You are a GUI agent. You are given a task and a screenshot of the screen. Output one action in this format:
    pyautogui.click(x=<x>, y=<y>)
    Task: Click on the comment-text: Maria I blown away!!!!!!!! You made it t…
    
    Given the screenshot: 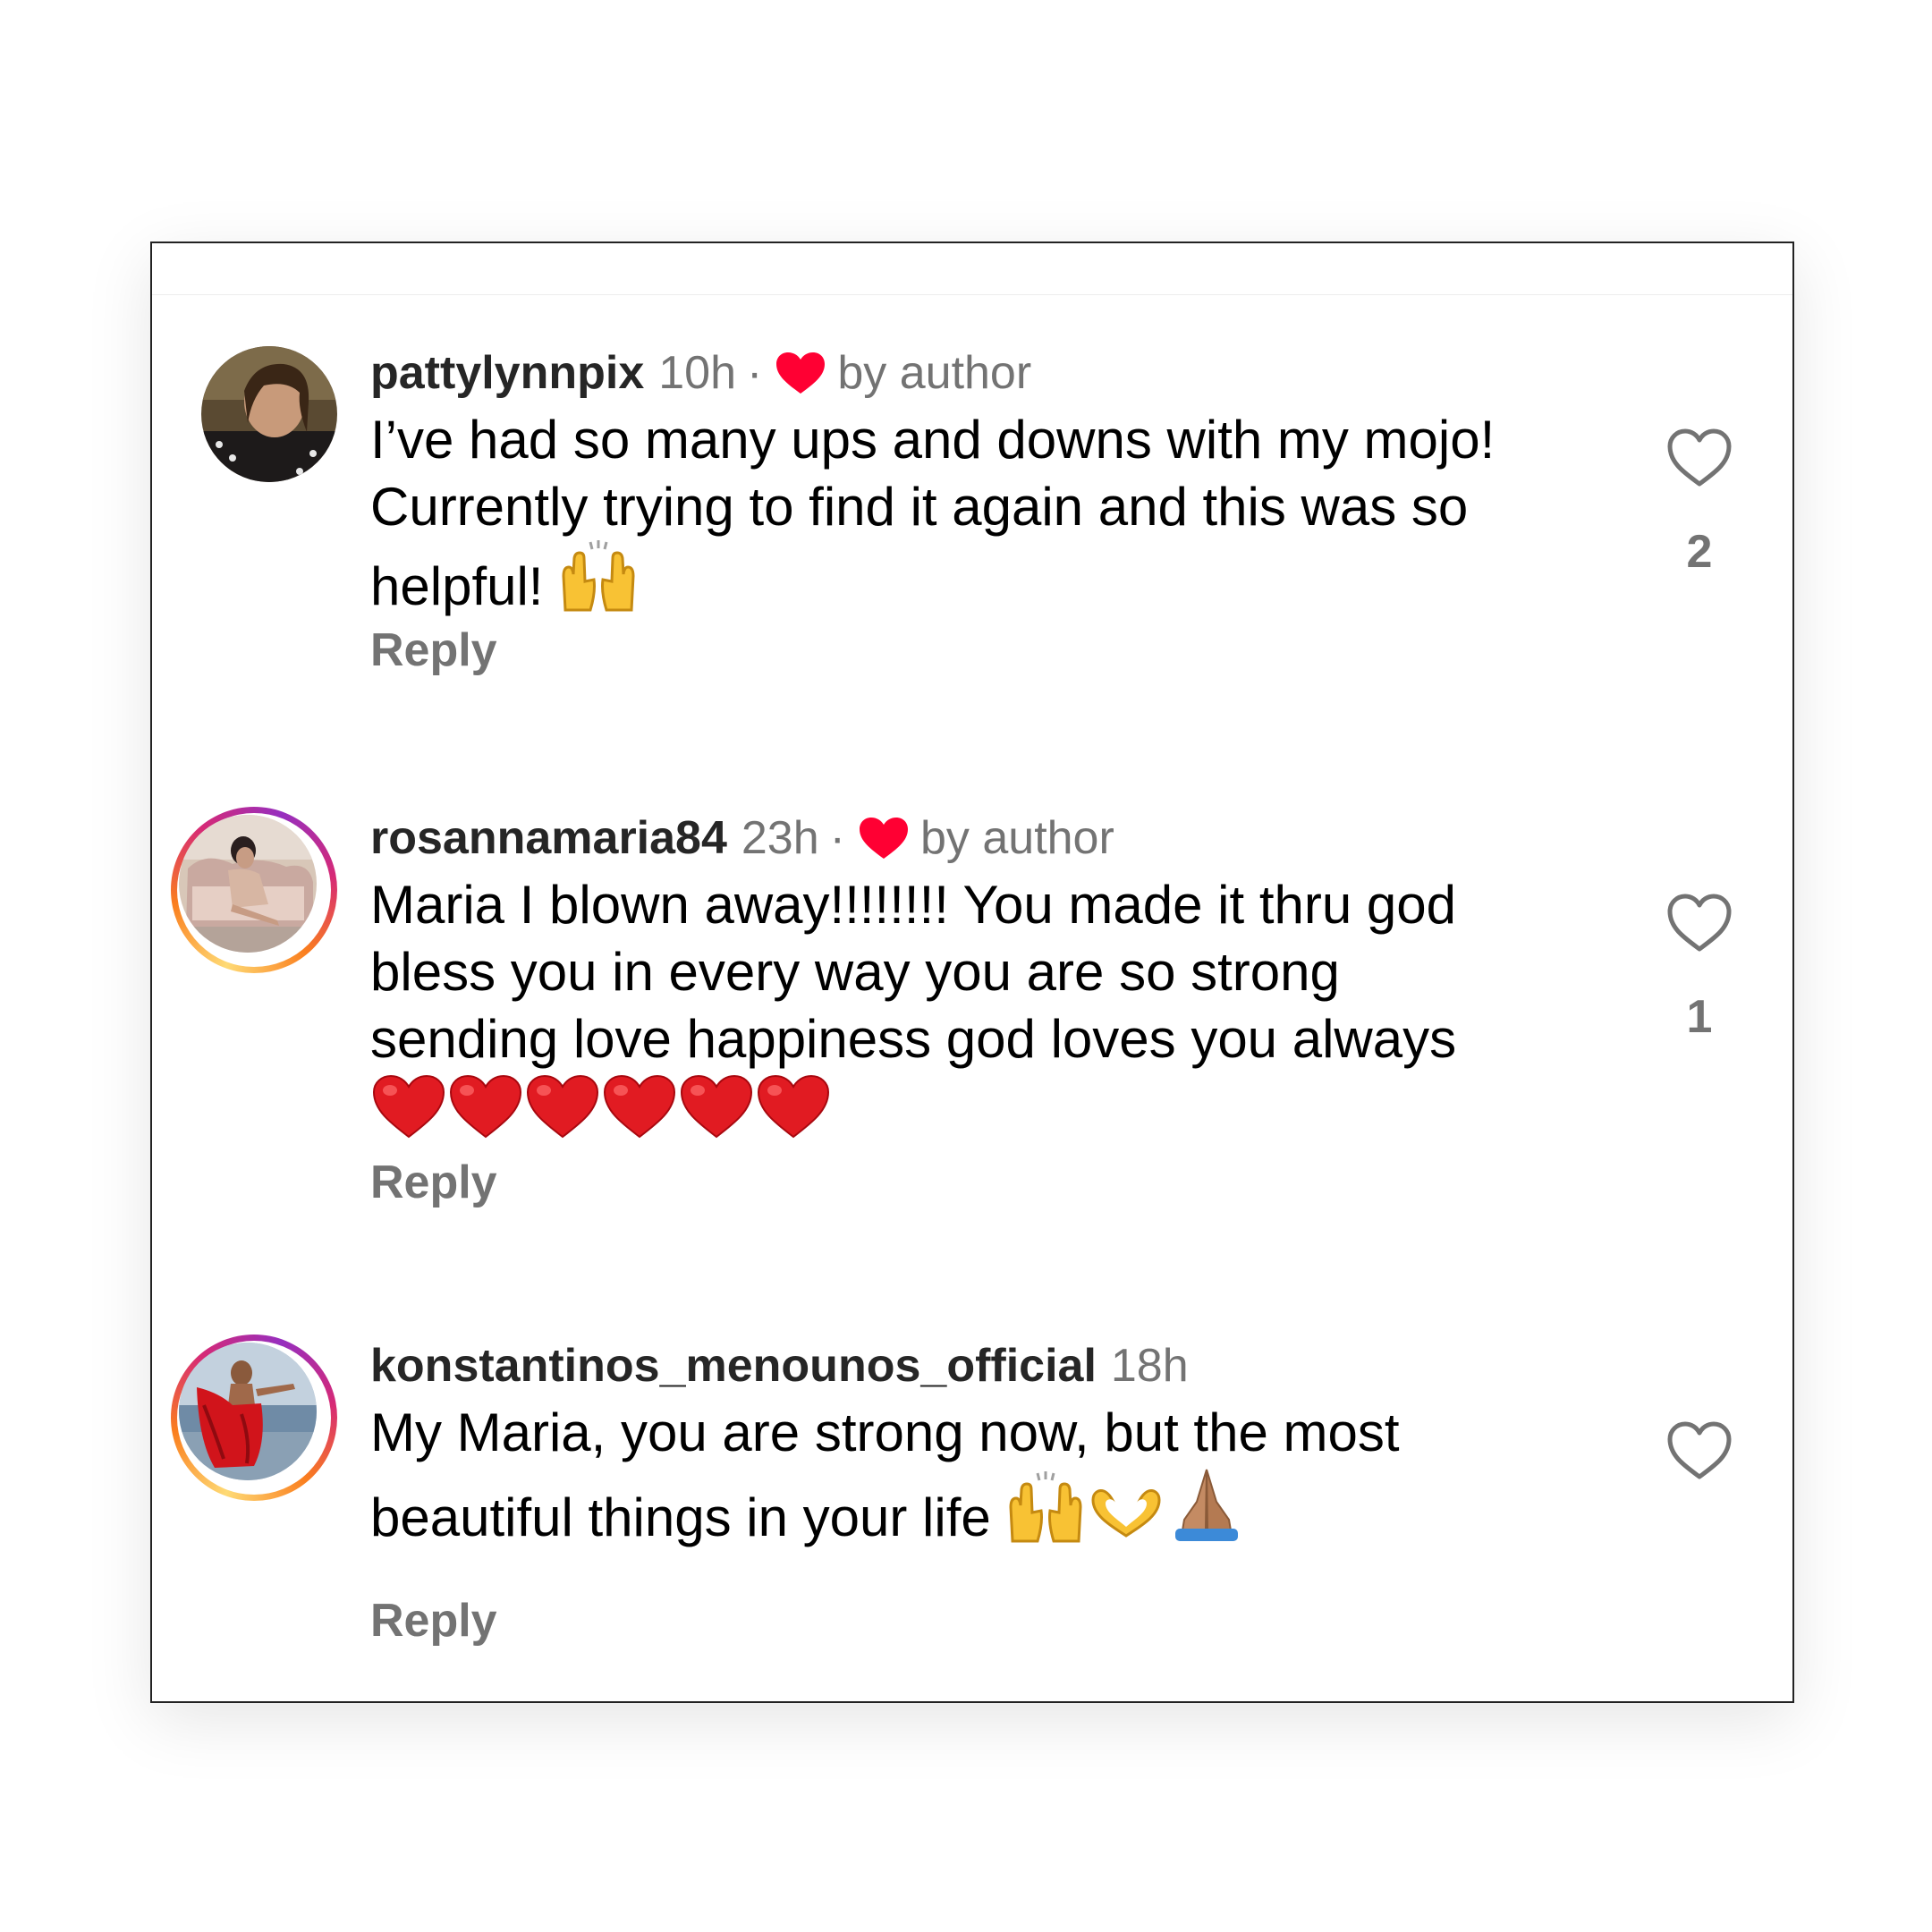 What is the action you would take?
    pyautogui.click(x=951, y=1013)
    